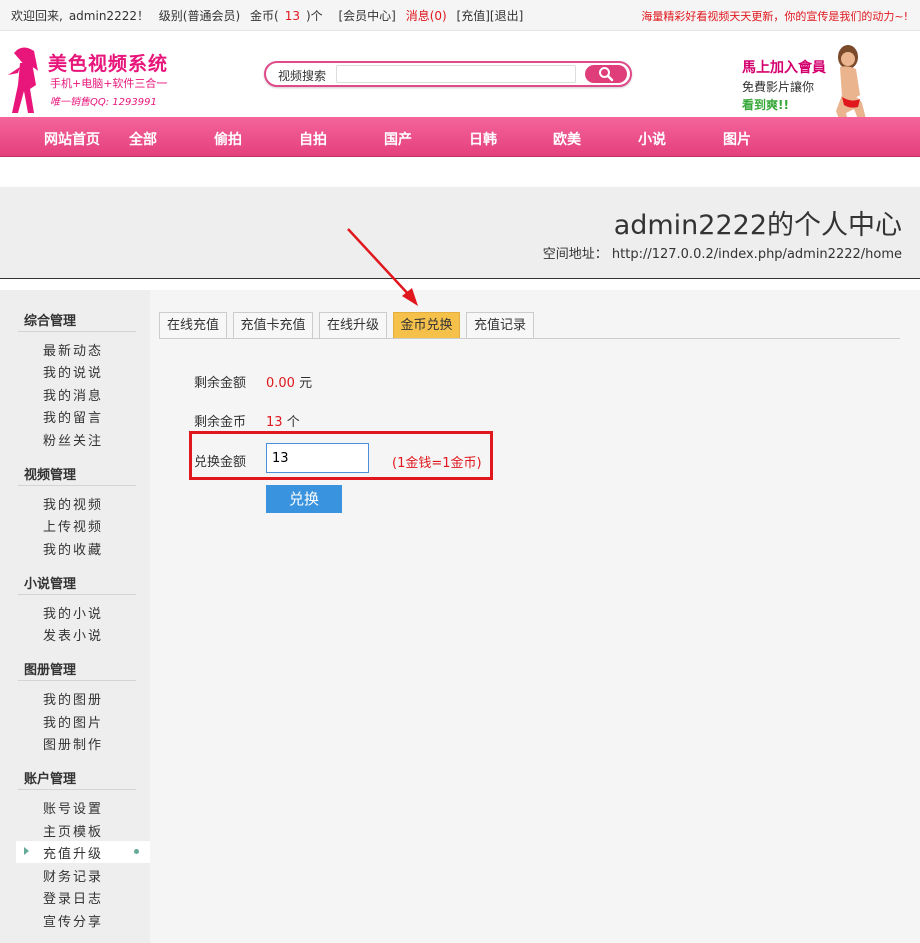 This screenshot has height=943, width=920. Describe the element at coordinates (426, 325) in the screenshot. I see `tab-coin-exchange: 金币兑换` at that location.